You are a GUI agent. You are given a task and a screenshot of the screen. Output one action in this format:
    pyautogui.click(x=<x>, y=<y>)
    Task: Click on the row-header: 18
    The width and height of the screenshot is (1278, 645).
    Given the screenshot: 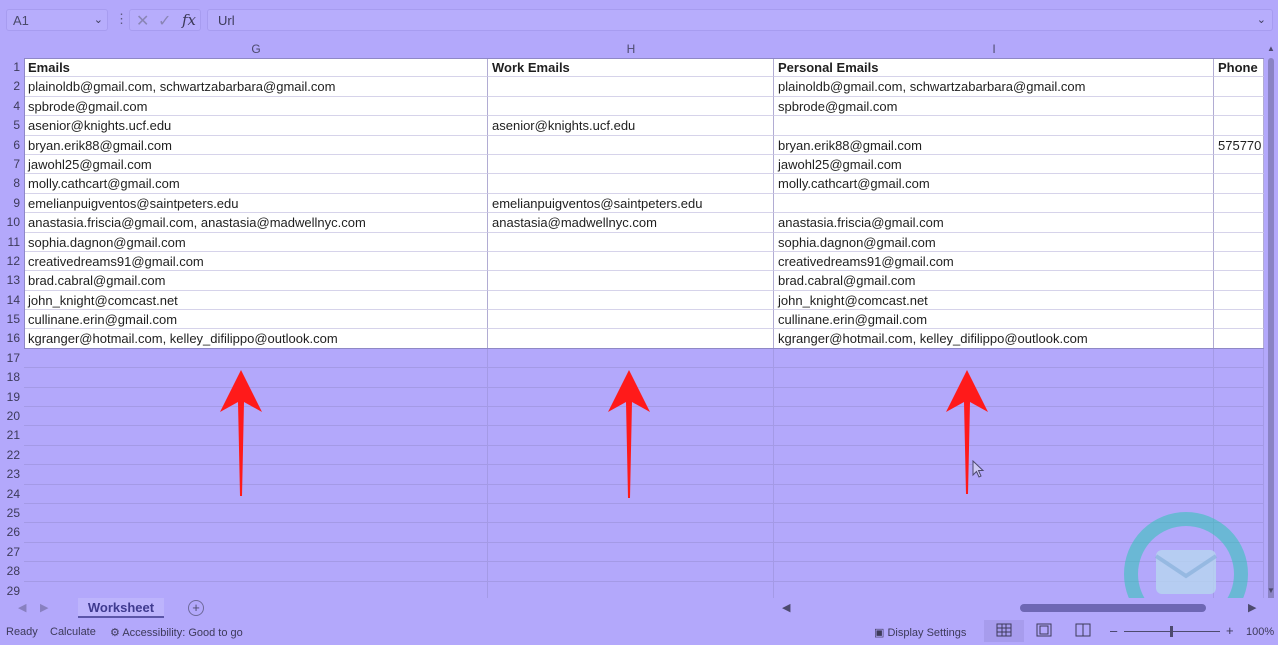 What is the action you would take?
    pyautogui.click(x=12, y=377)
    